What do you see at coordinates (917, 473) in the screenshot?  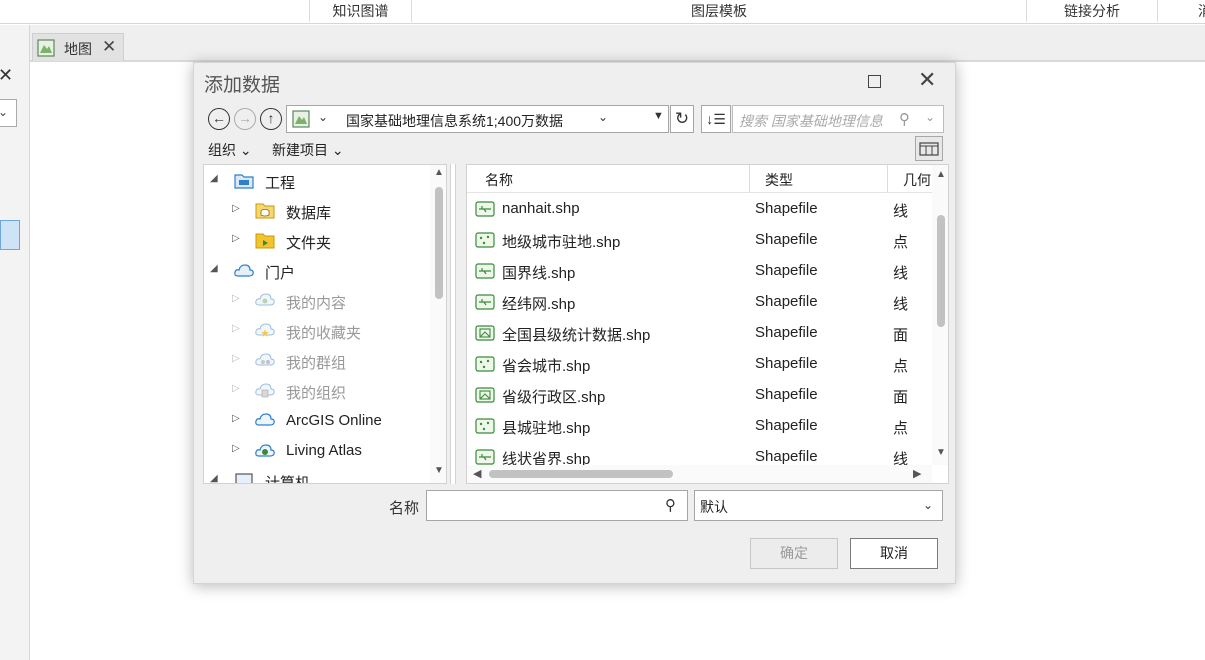 I see `scroll-right-icon: ▶` at bounding box center [917, 473].